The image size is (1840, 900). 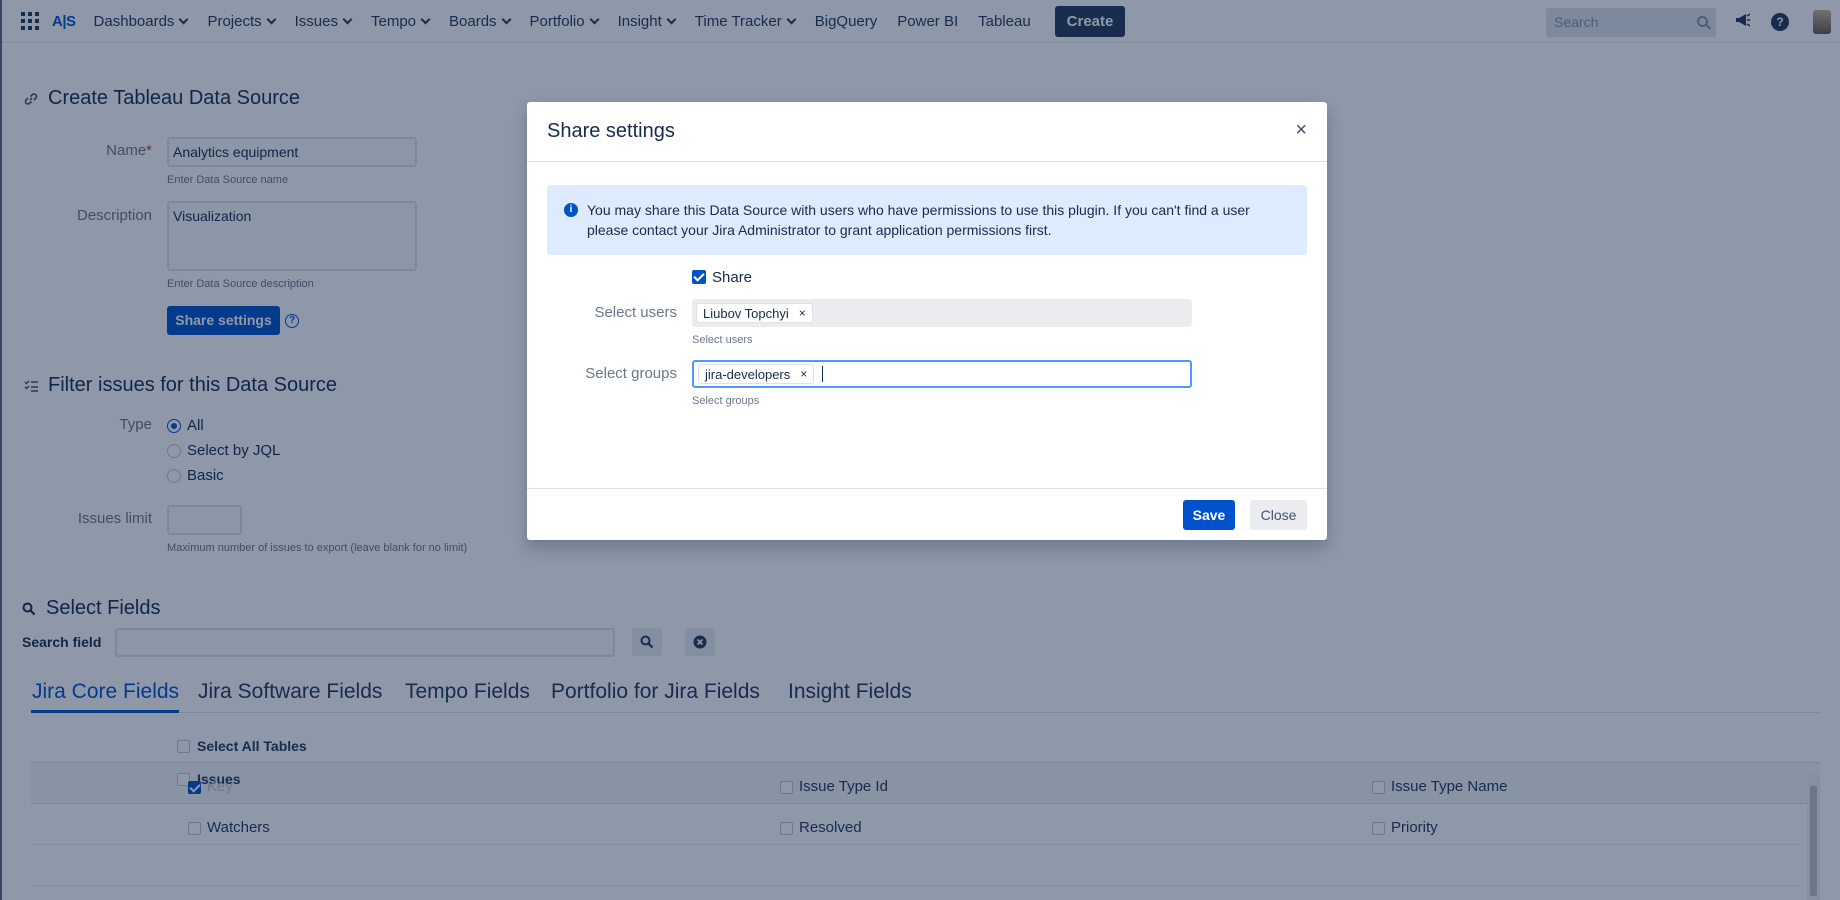 I want to click on chip-label: jira-developers, so click(x=748, y=374).